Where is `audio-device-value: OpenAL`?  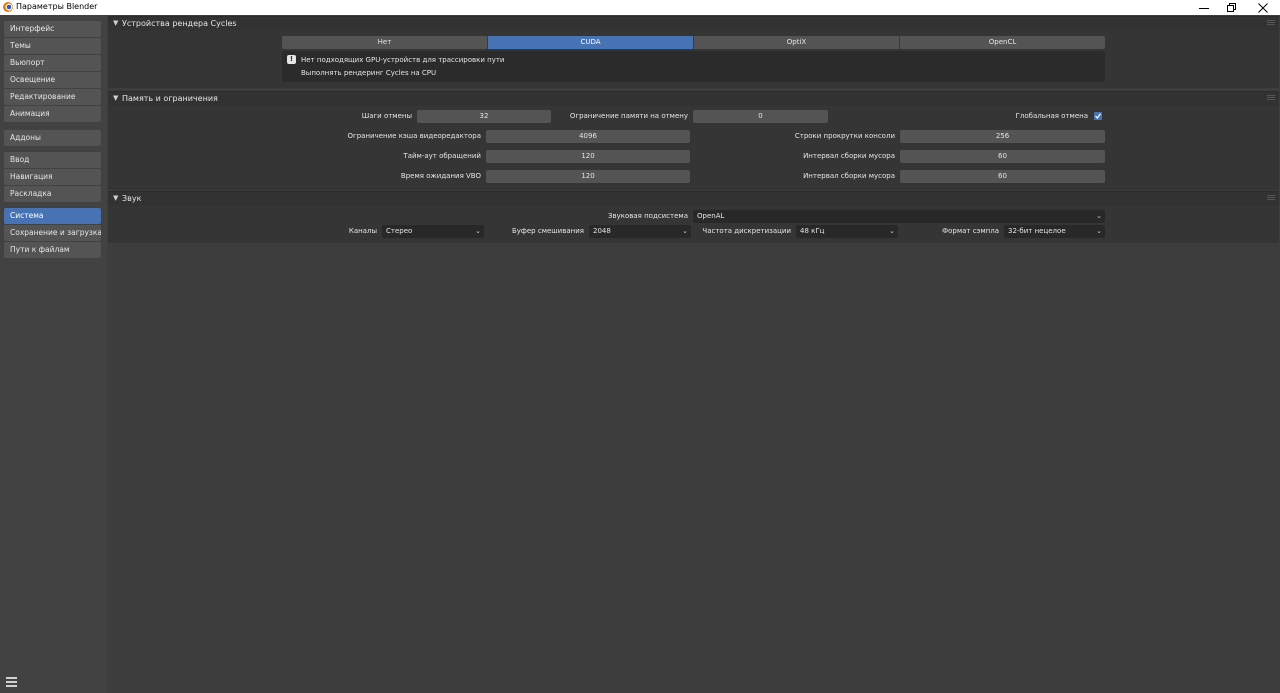
audio-device-value: OpenAL is located at coordinates (711, 216).